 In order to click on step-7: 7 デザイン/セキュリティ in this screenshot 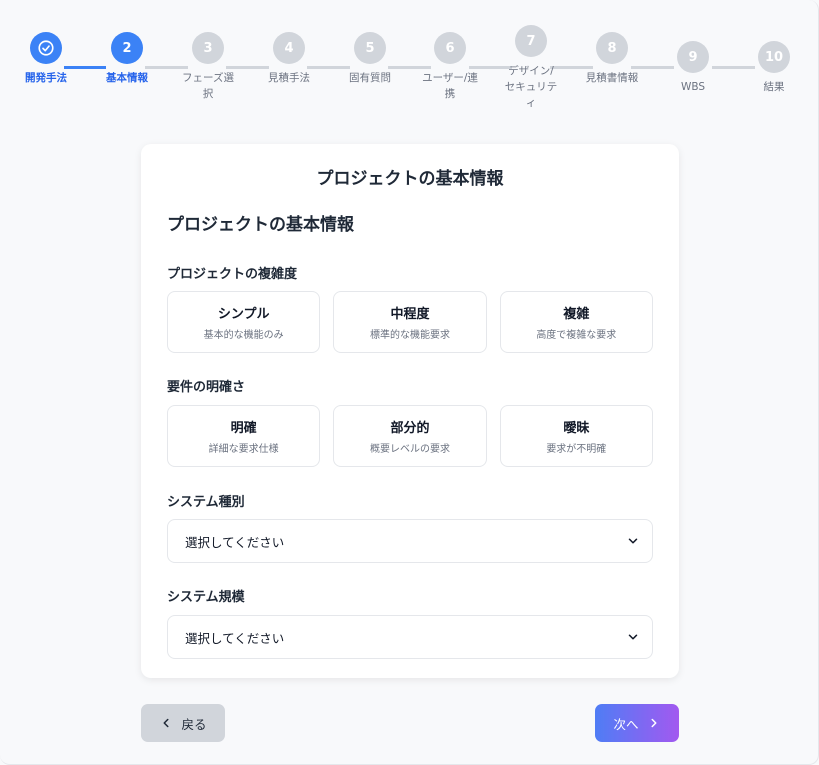, I will do `click(531, 68)`.